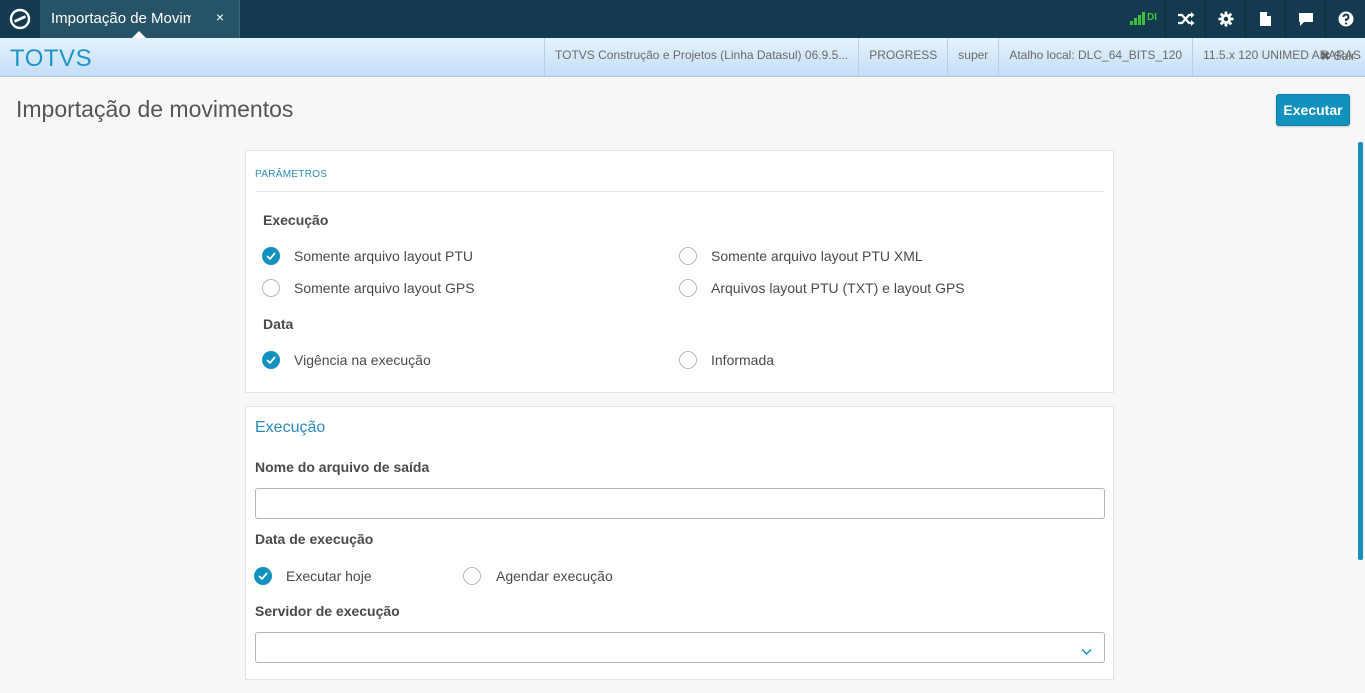  I want to click on option-run-today: Executar hoje, so click(313, 576).